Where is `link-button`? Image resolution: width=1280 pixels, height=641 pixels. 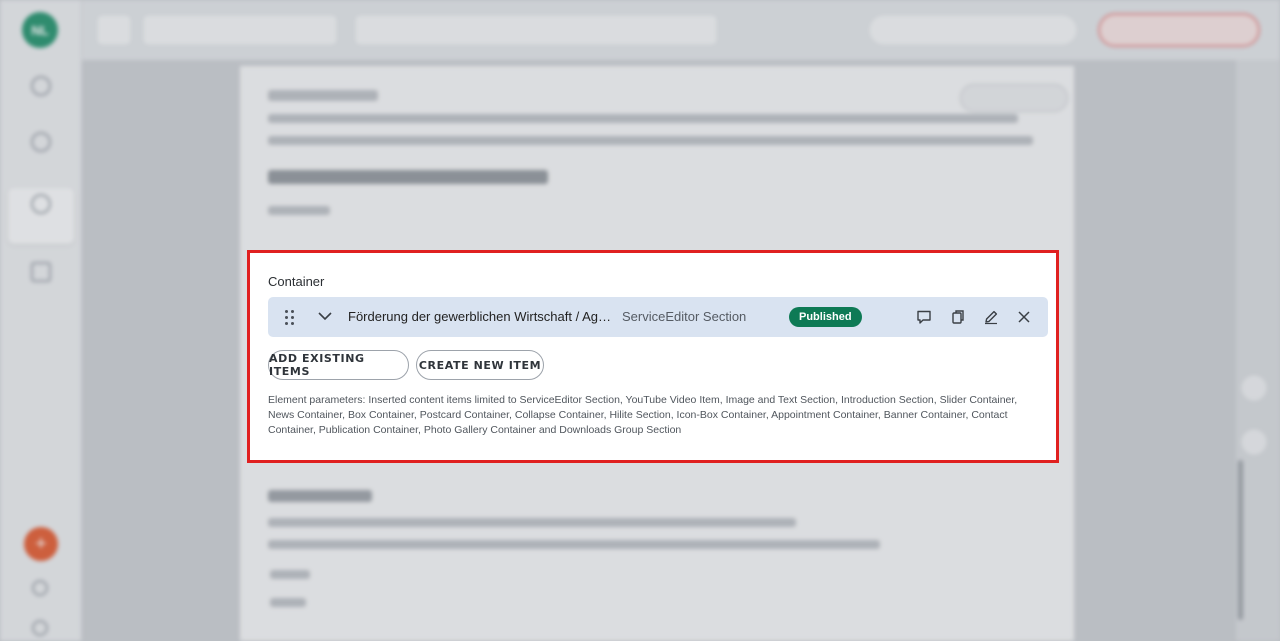 link-button is located at coordinates (1254, 442).